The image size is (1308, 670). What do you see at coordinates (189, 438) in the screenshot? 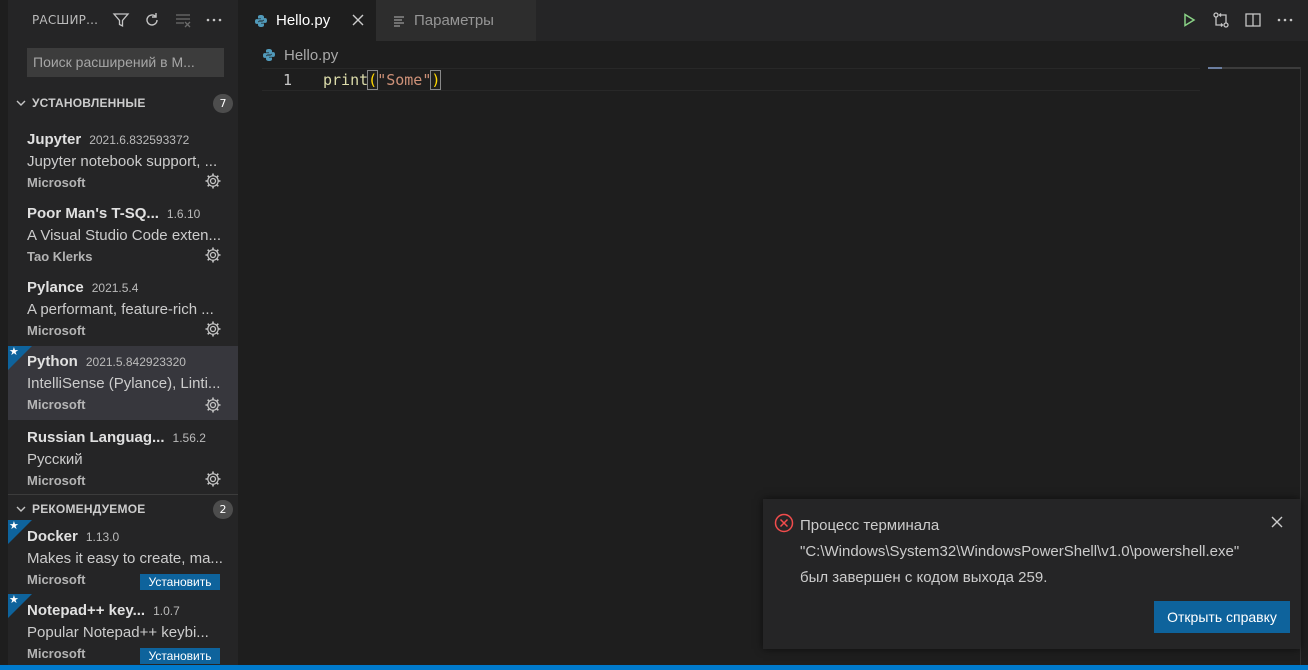
I see `extension-version: 1.56.2` at bounding box center [189, 438].